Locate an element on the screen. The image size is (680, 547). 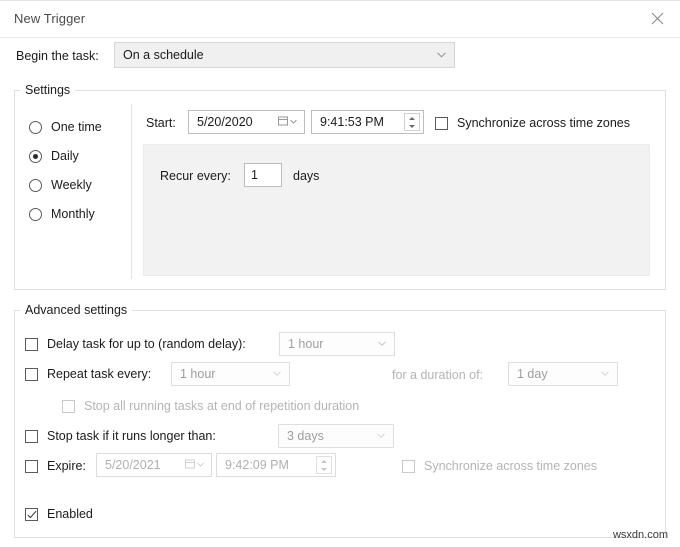
delay-task-mark is located at coordinates (31, 344).